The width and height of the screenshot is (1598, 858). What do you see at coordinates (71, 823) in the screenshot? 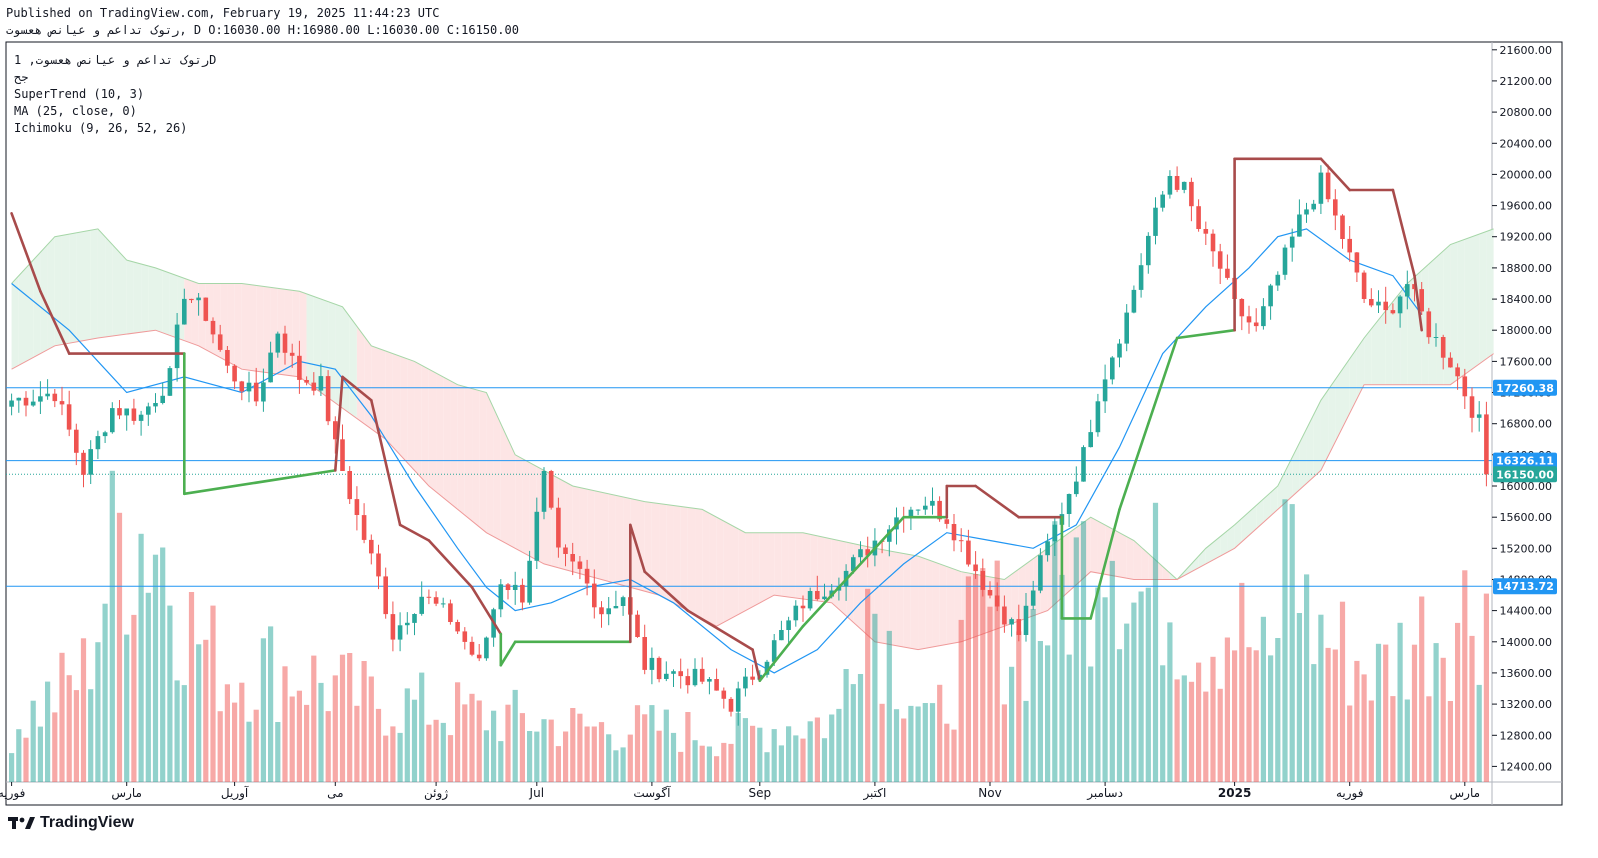
I see `tradingview-brand: TradingView` at bounding box center [71, 823].